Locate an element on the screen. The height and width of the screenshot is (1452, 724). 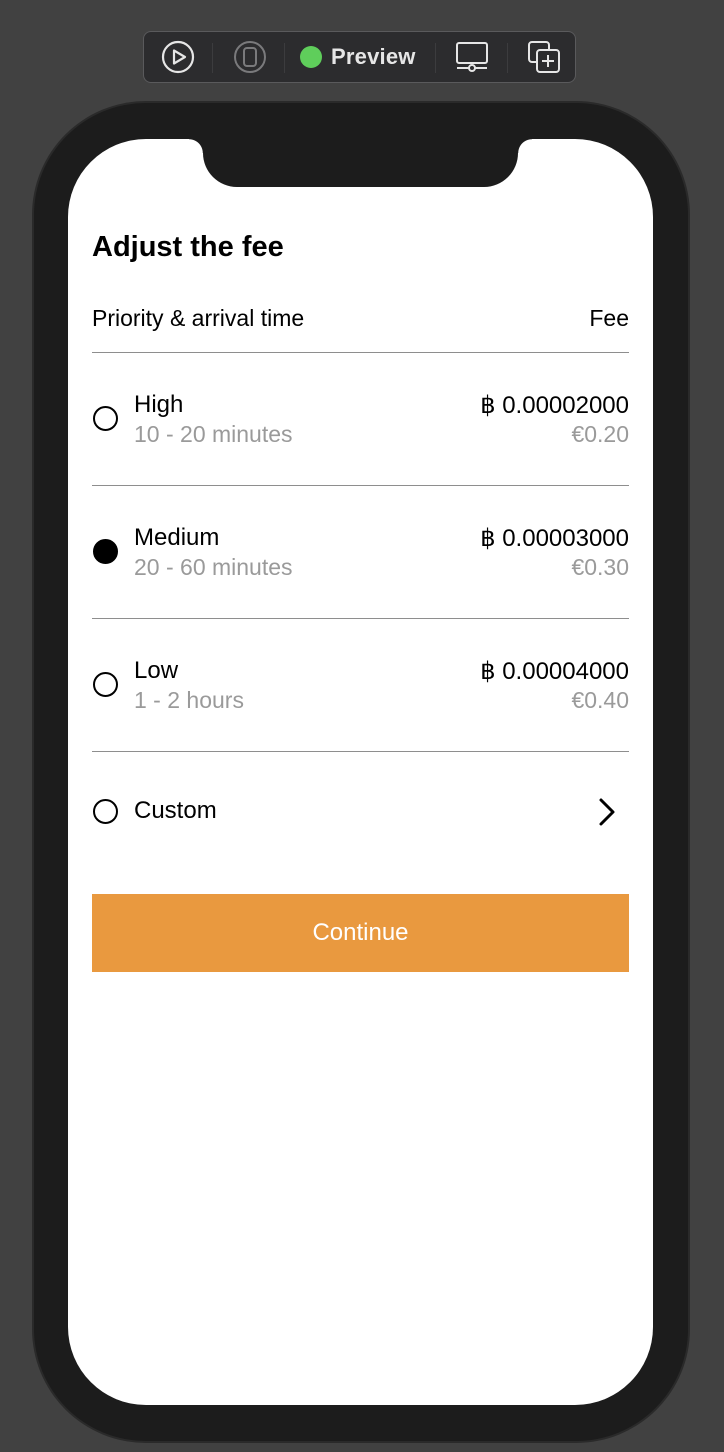
radio-button-low is located at coordinates (105, 684).